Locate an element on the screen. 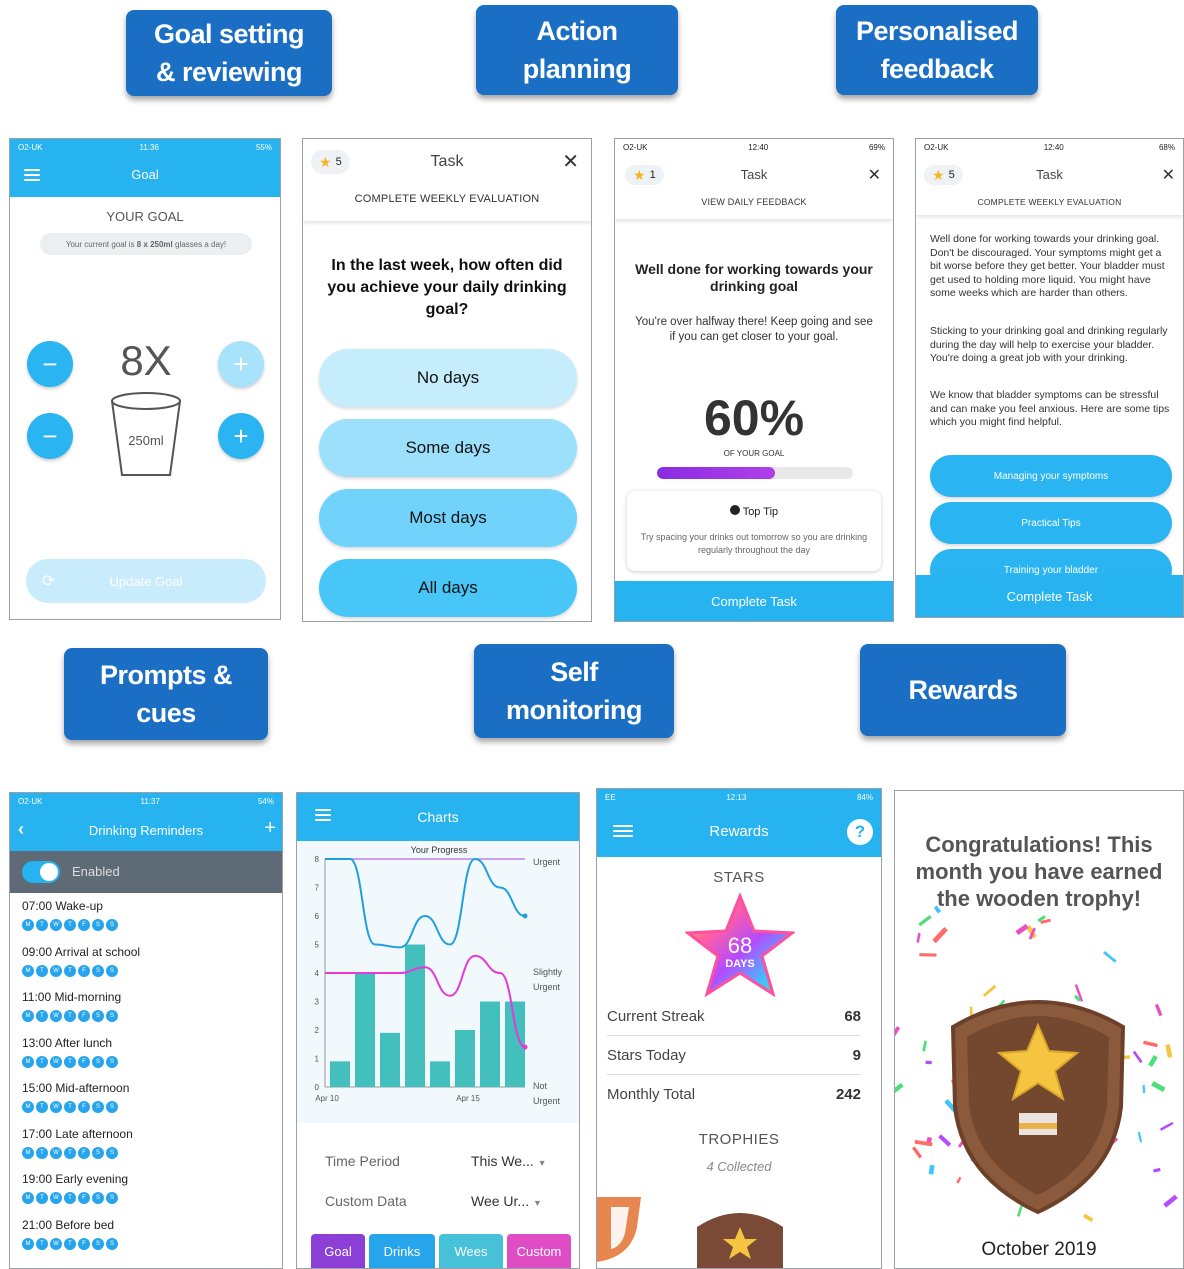  reminder-label: 19:00 Early evening is located at coordinates (75, 1179).